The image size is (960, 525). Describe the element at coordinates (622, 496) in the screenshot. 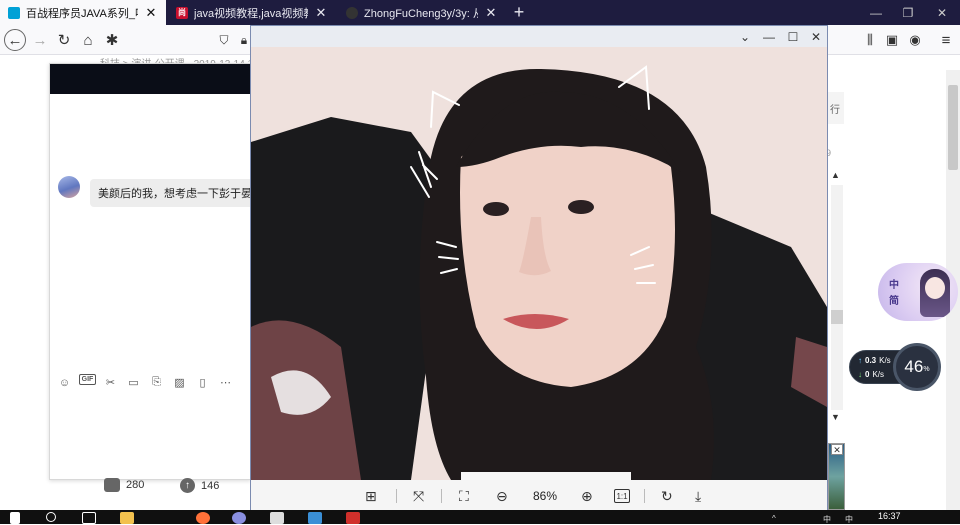

I see `actual-size-icon: 1:1` at that location.